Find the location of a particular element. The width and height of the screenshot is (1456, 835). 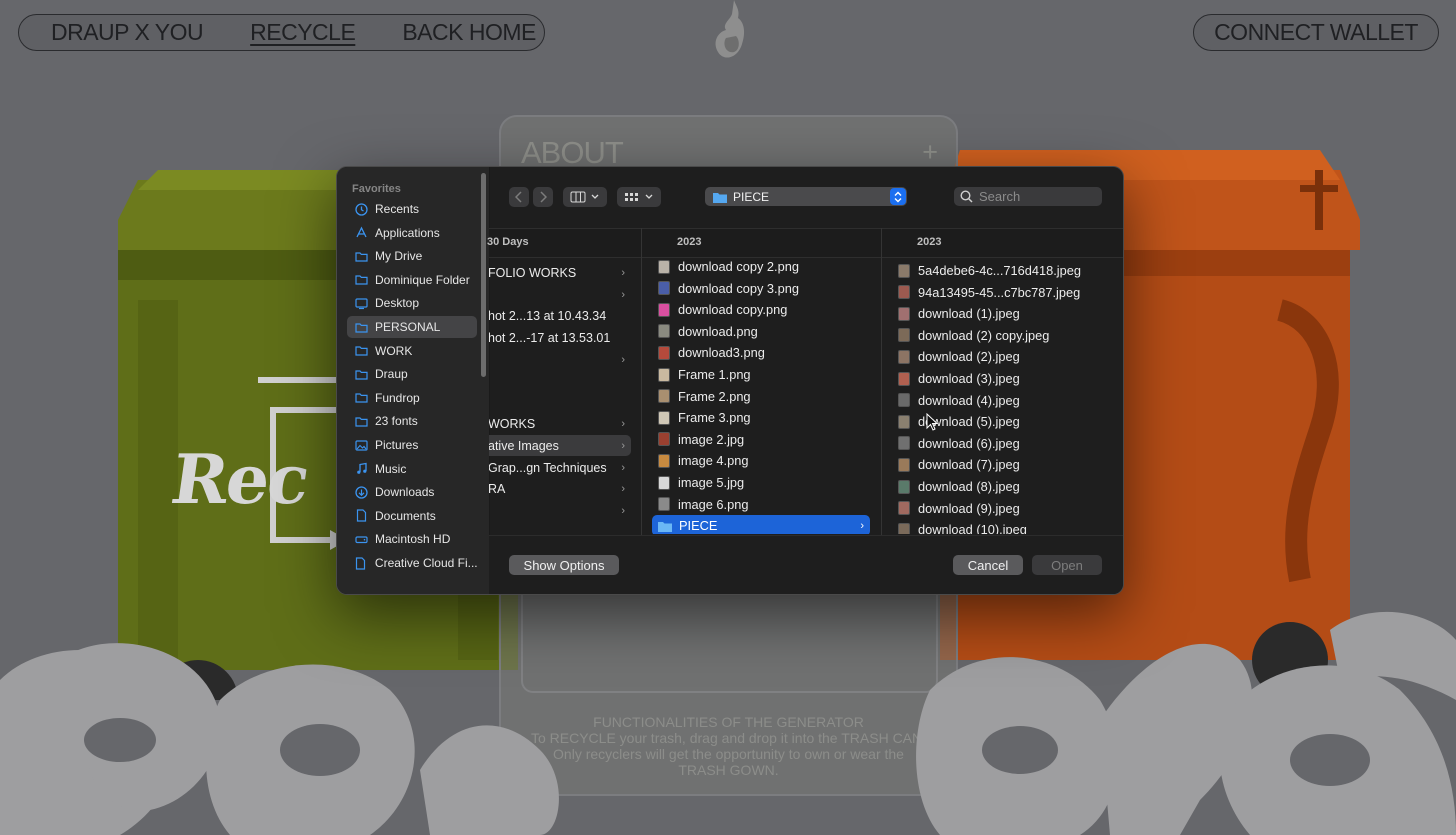

group-by-button is located at coordinates (639, 197).